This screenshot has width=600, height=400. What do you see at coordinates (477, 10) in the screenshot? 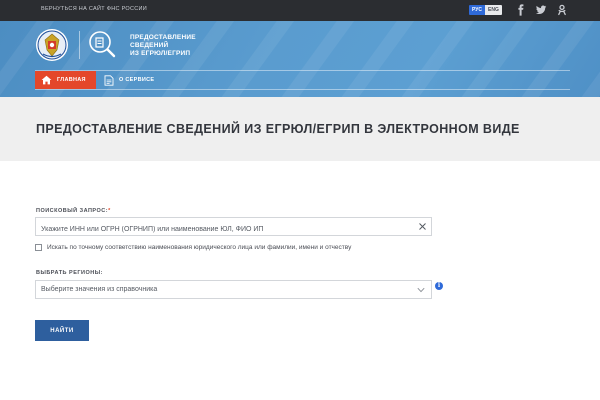
I see `lang-ru-button: РУС` at bounding box center [477, 10].